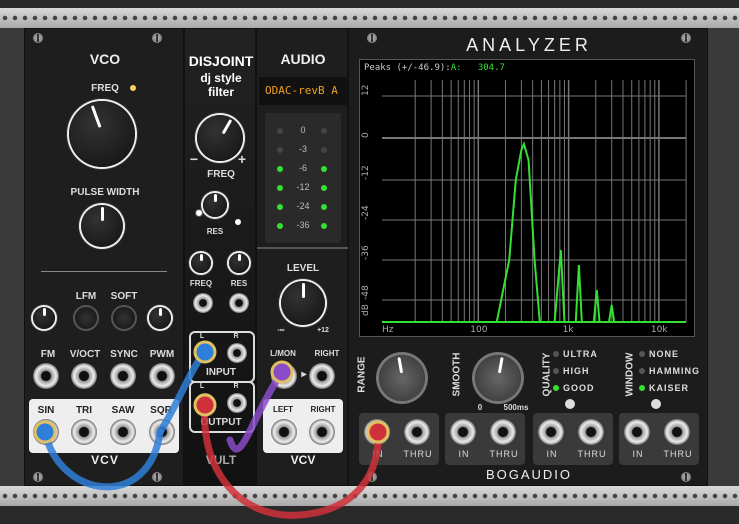 Image resolution: width=739 pixels, height=524 pixels. What do you see at coordinates (498, 378) in the screenshot?
I see `smooth-knob` at bounding box center [498, 378].